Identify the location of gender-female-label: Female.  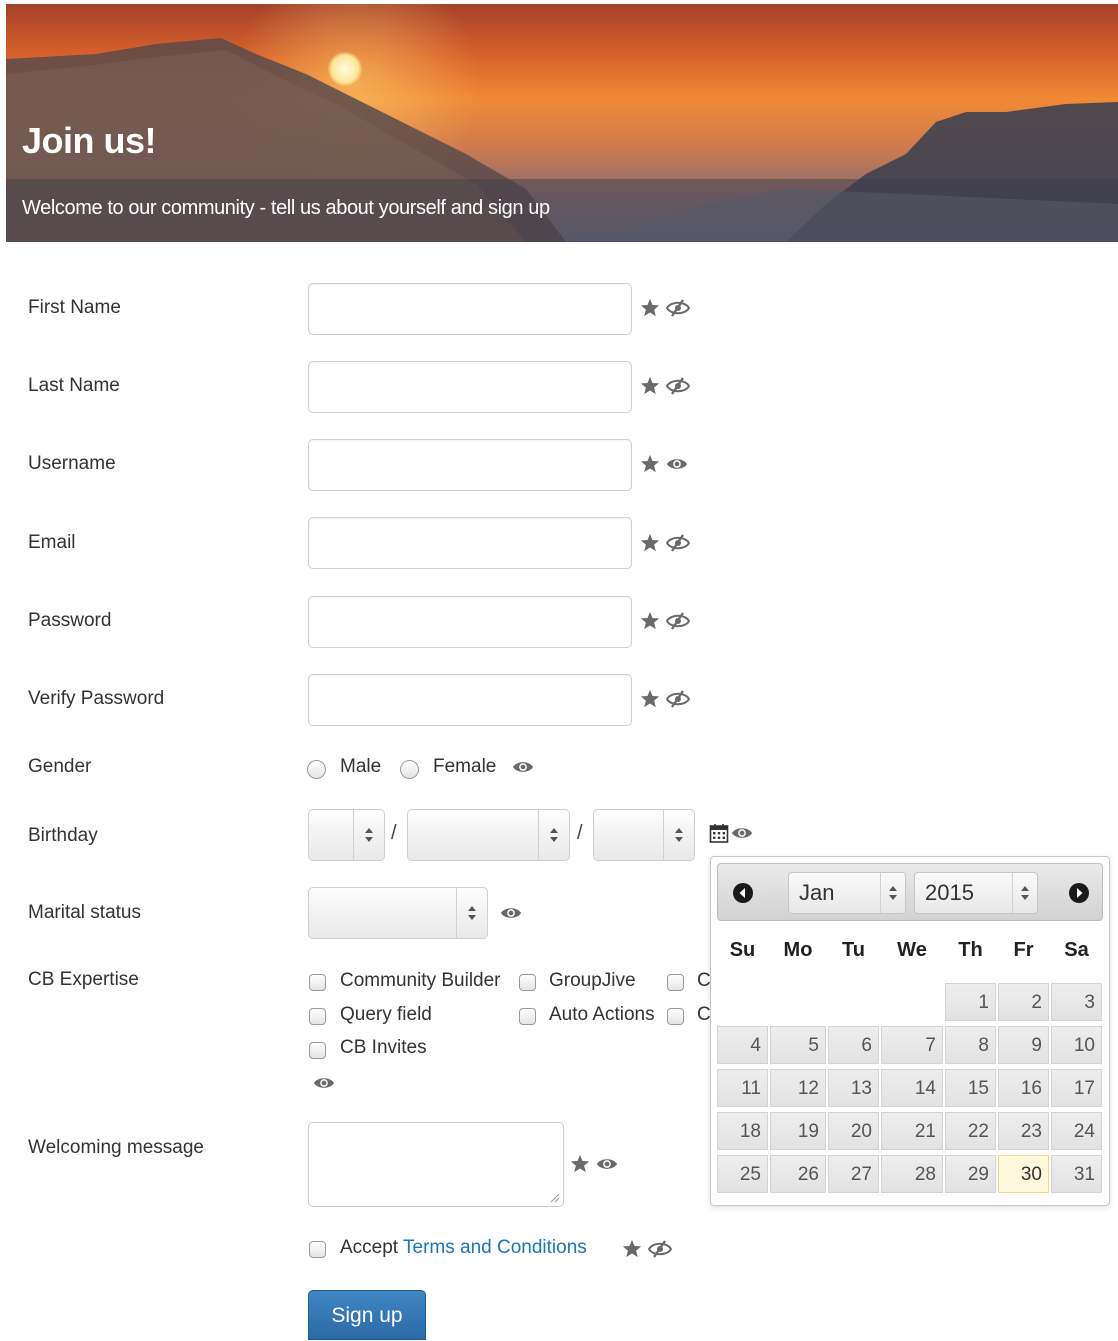
(464, 767).